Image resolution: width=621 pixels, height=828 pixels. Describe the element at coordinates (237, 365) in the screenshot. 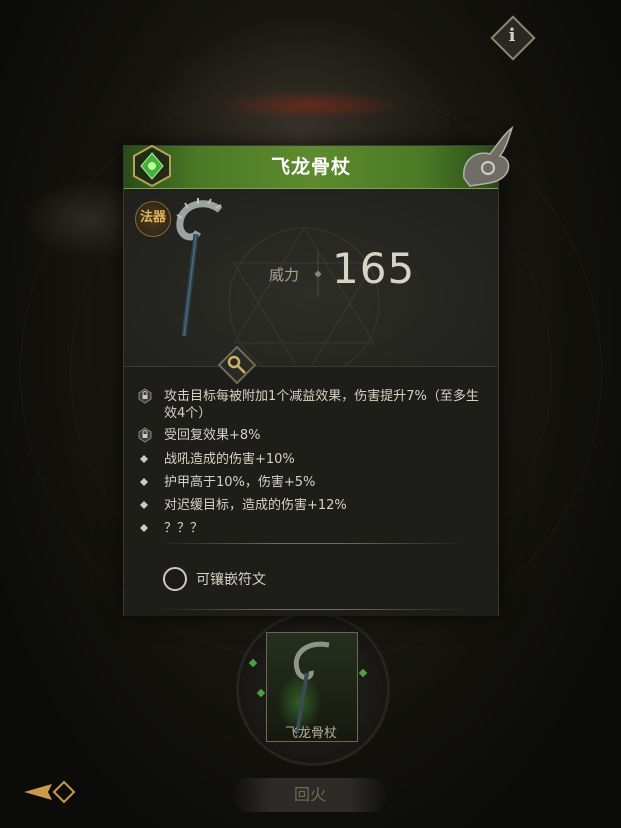

I see `key-icon-frame` at that location.